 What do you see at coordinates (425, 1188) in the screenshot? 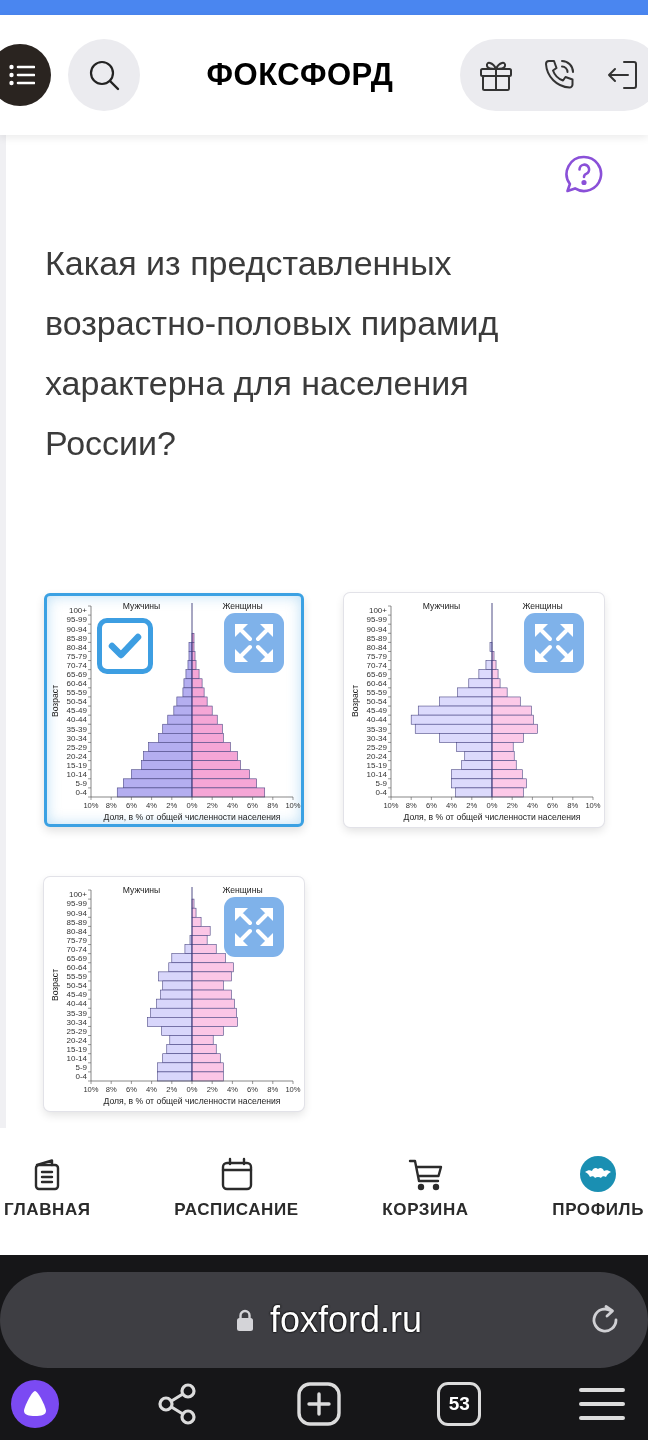
I see `nav-item: КОРЗИНА` at bounding box center [425, 1188].